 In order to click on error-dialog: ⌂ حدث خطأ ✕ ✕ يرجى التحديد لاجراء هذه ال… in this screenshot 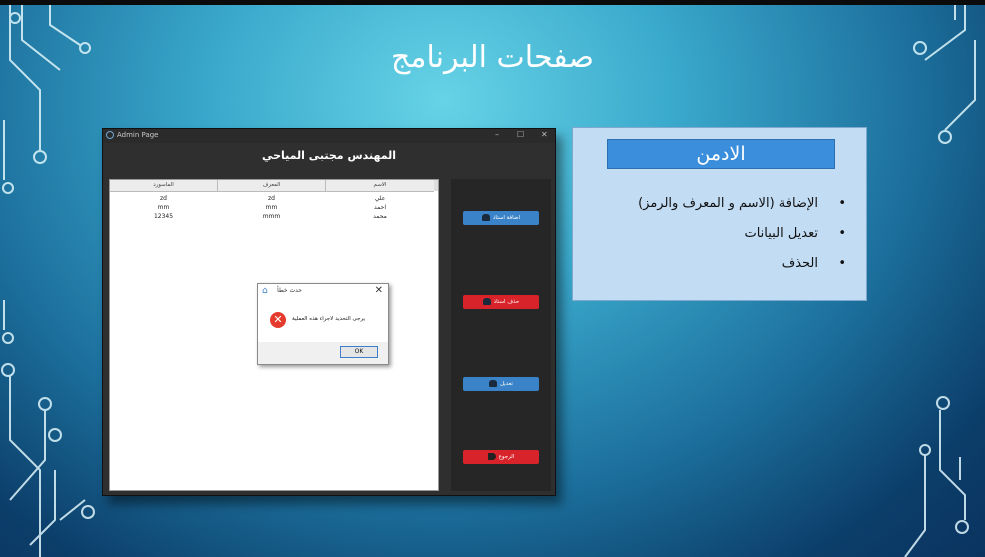, I will do `click(323, 324)`.